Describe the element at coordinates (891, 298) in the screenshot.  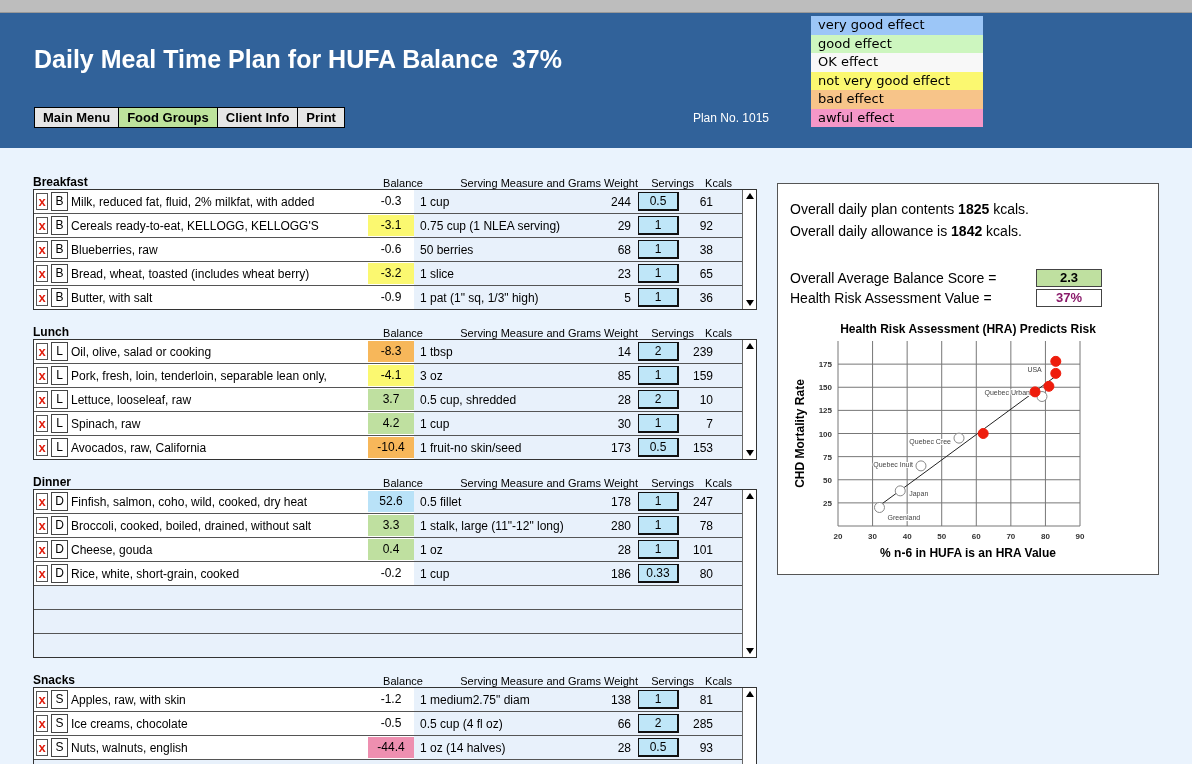
I see `hra-label: Health Risk Assessment Value =` at that location.